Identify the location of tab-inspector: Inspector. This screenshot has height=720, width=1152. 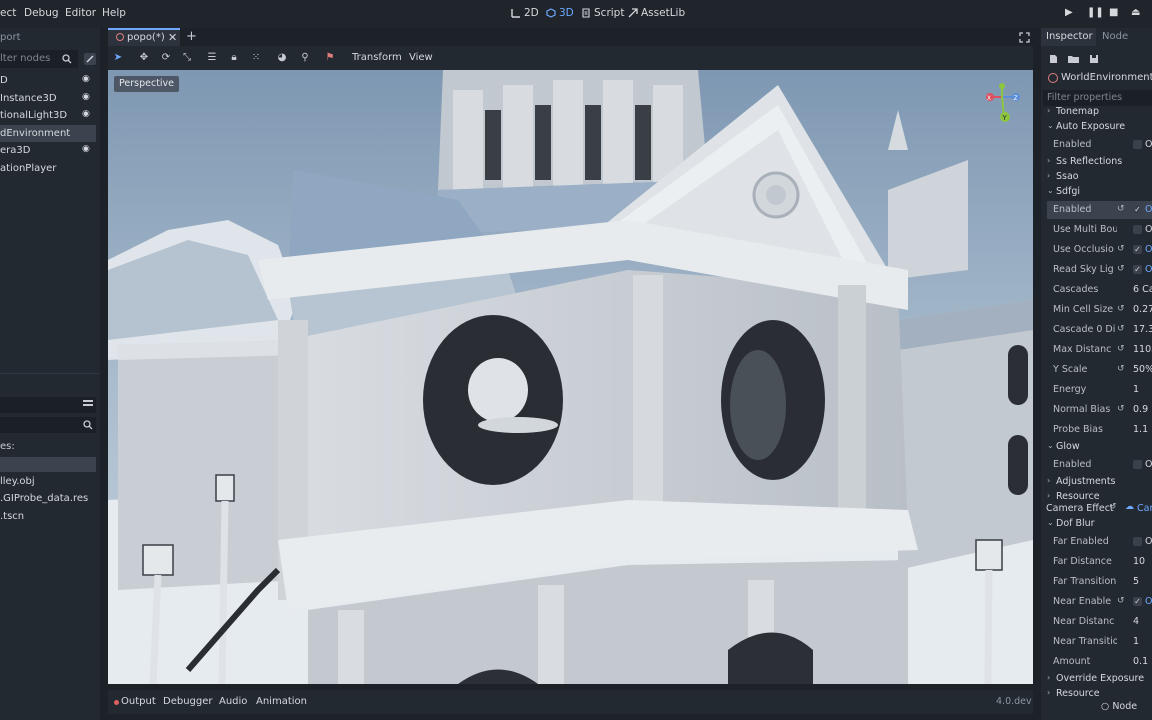
(1068, 37).